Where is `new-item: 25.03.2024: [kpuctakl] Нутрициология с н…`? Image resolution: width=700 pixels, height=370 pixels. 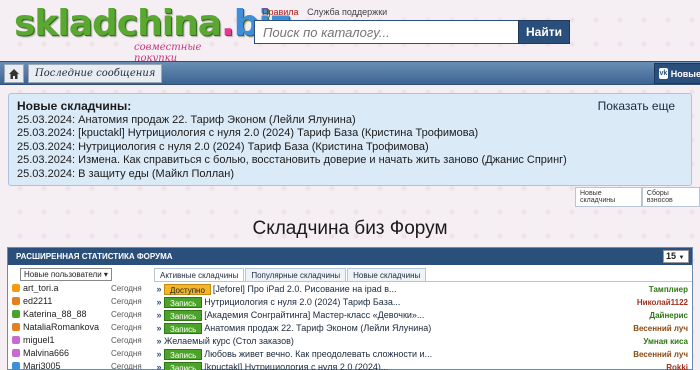
new-item: 25.03.2024: [kpuctakl] Нутрициология с н… is located at coordinates (350, 133).